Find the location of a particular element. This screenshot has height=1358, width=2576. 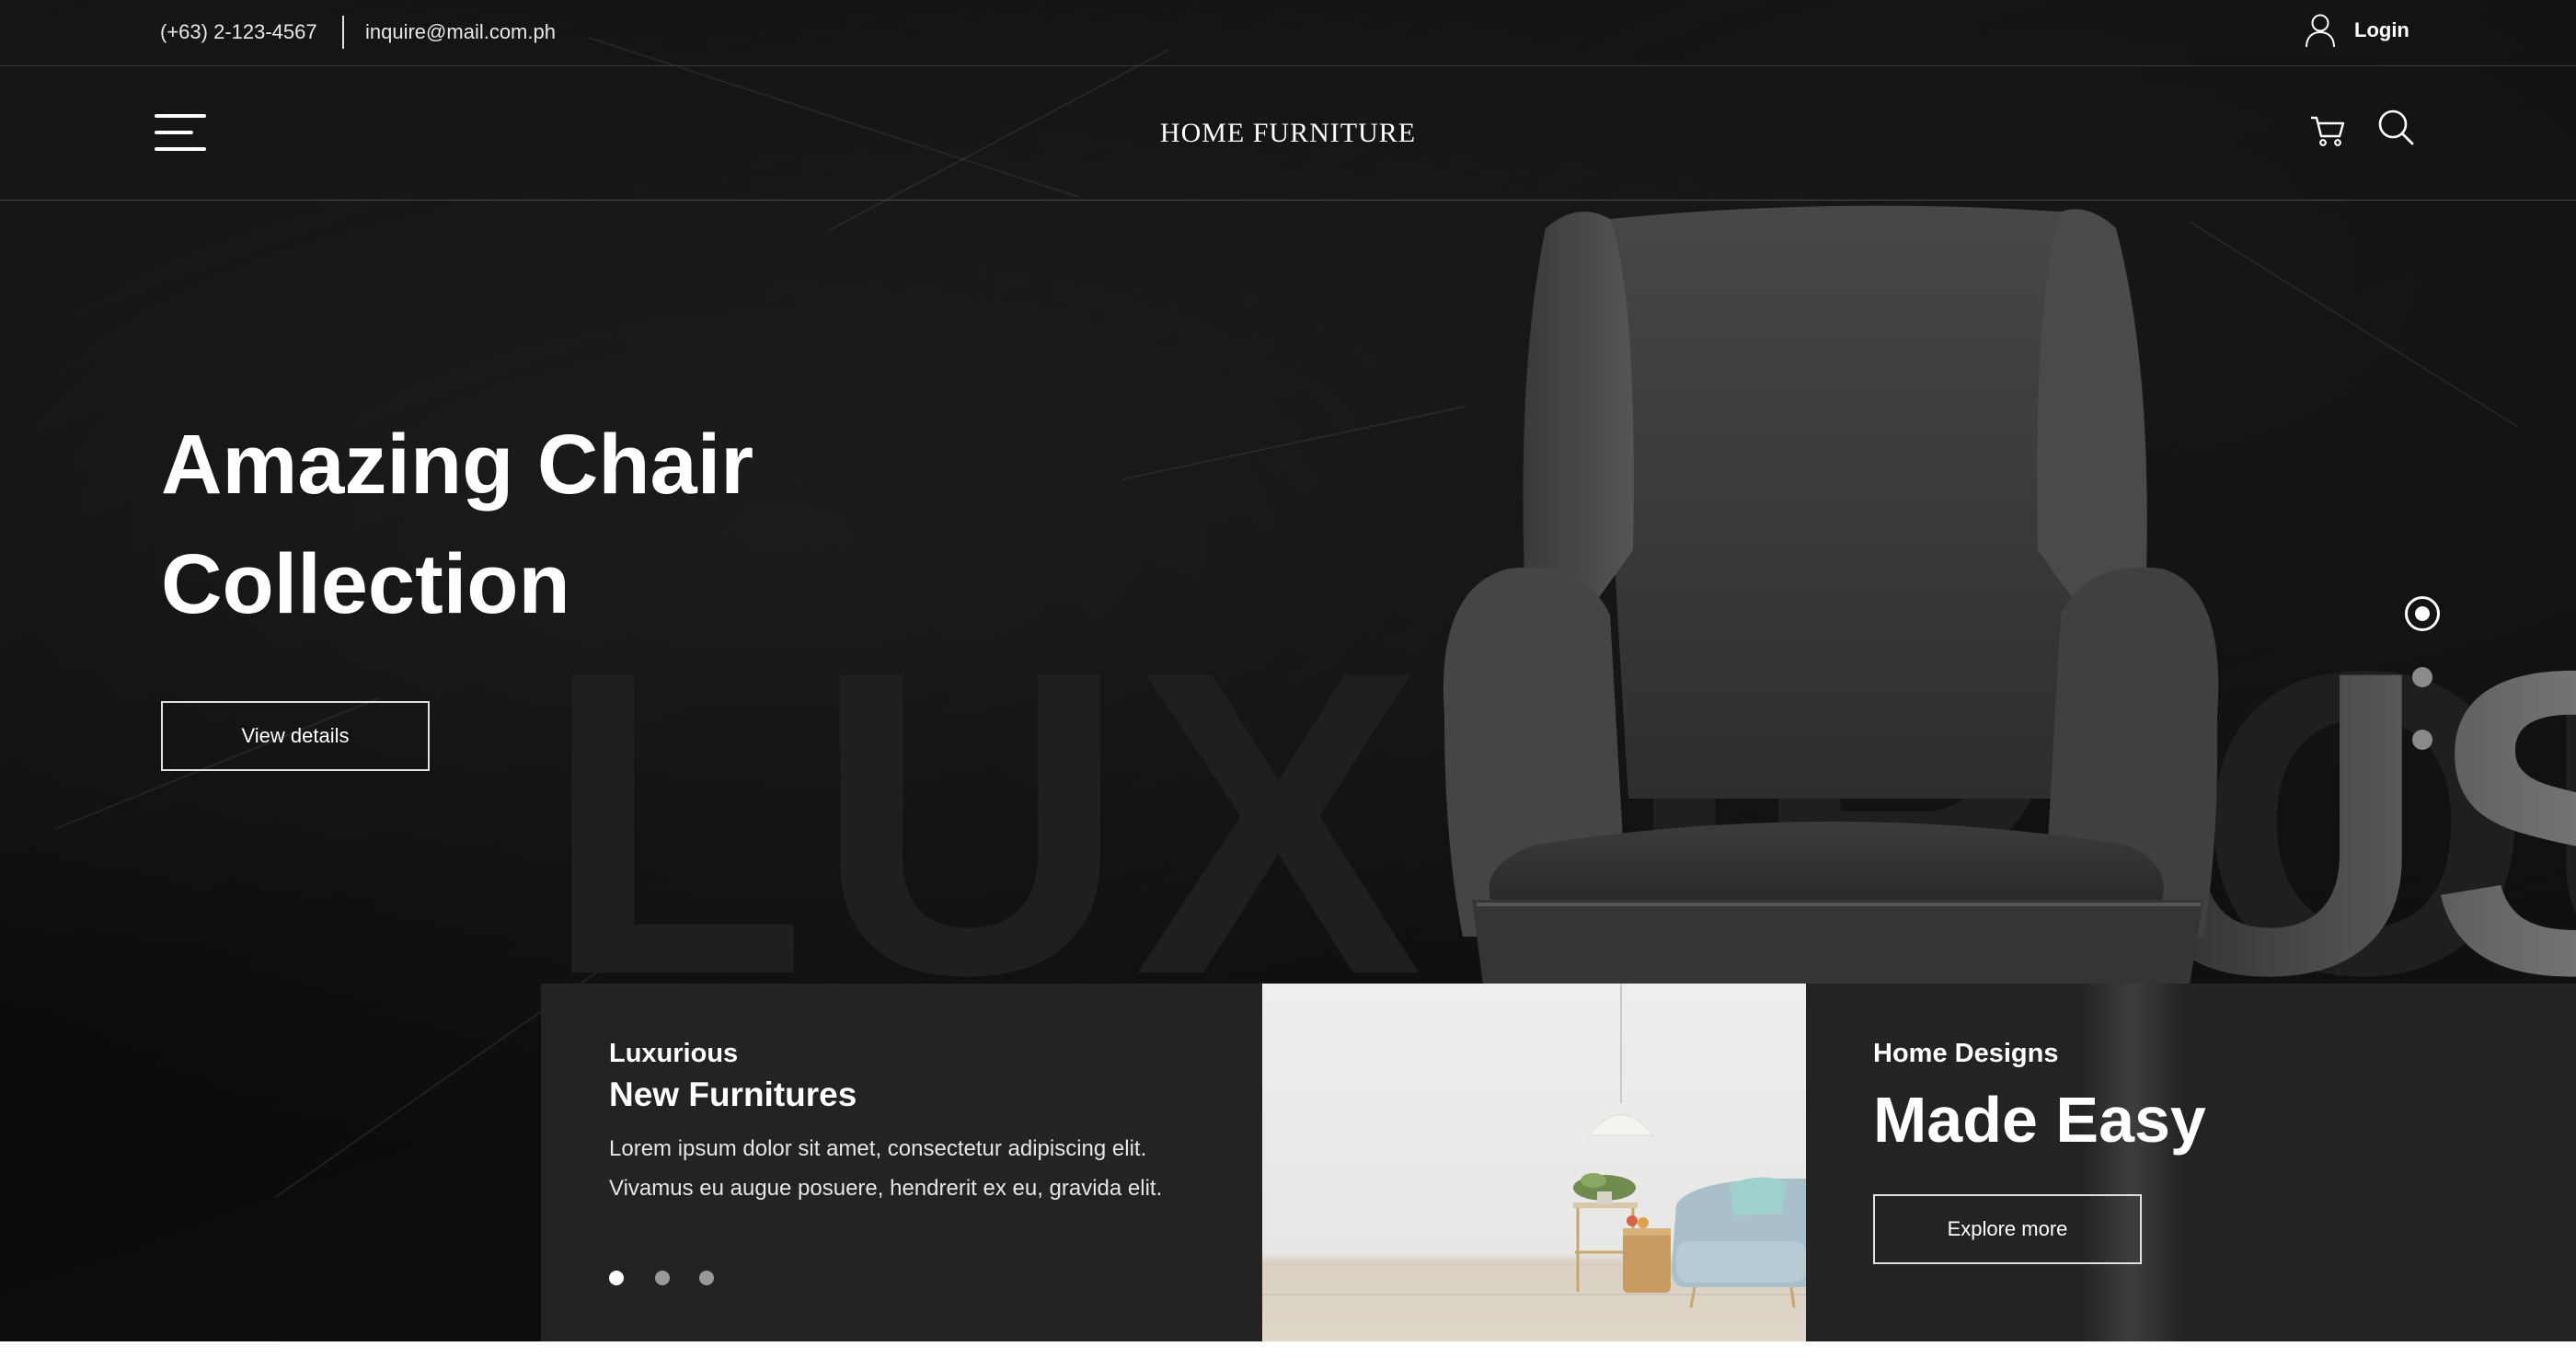

cart-icon is located at coordinates (2327, 130).